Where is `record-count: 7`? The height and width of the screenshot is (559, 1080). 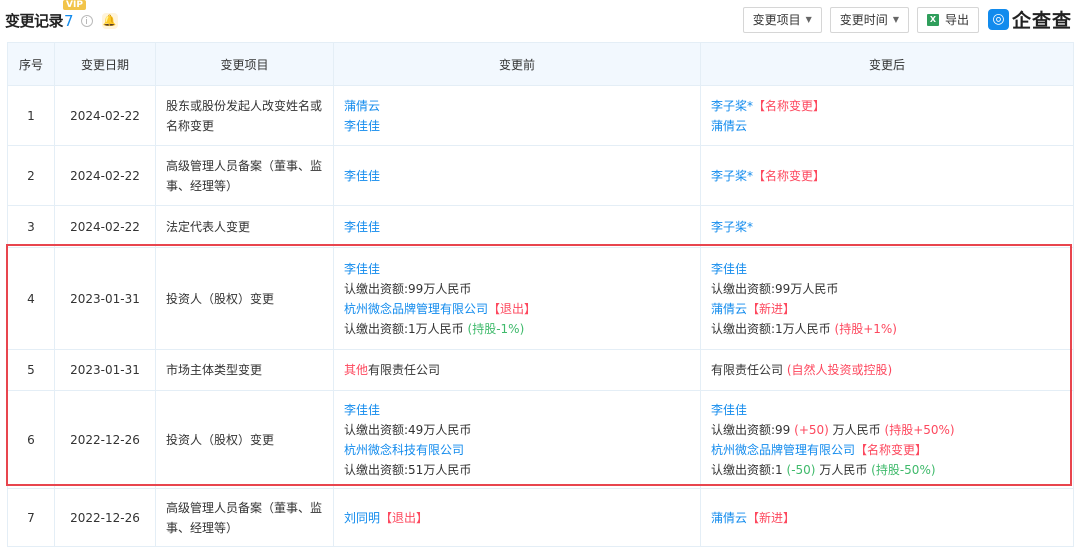
record-count: 7 is located at coordinates (69, 21).